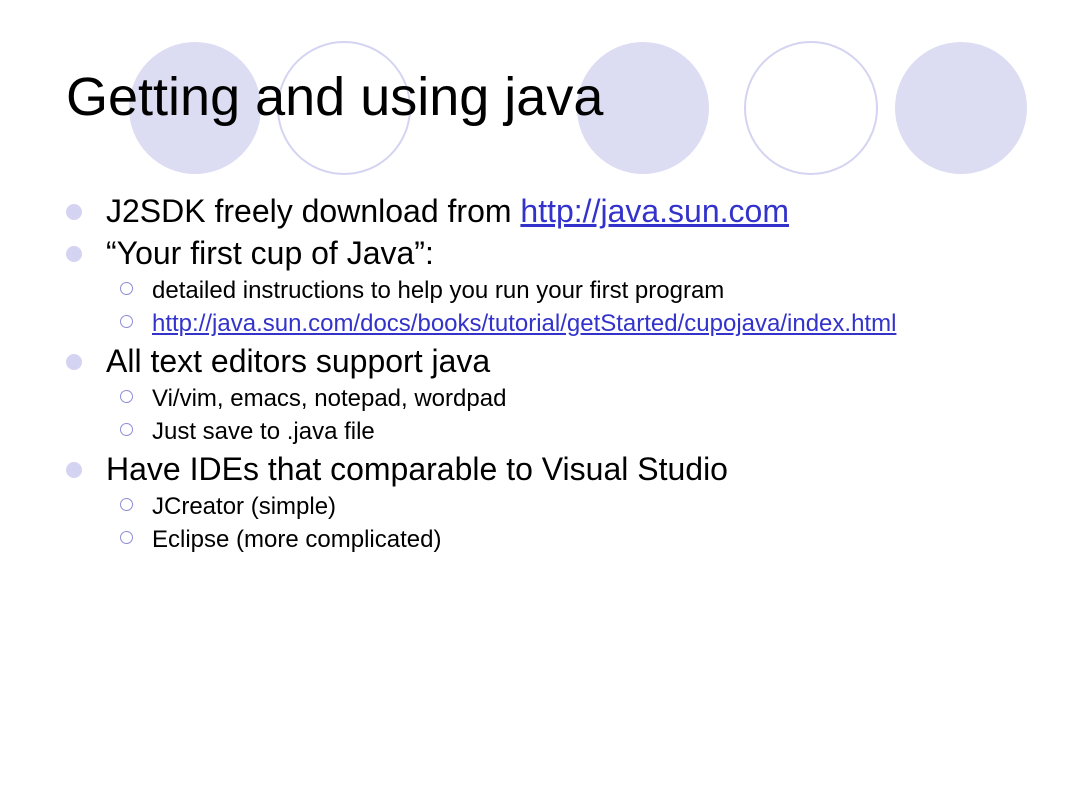  Describe the element at coordinates (546, 431) in the screenshot. I see `sub-bullet-save-file: Just save to .java file` at that location.